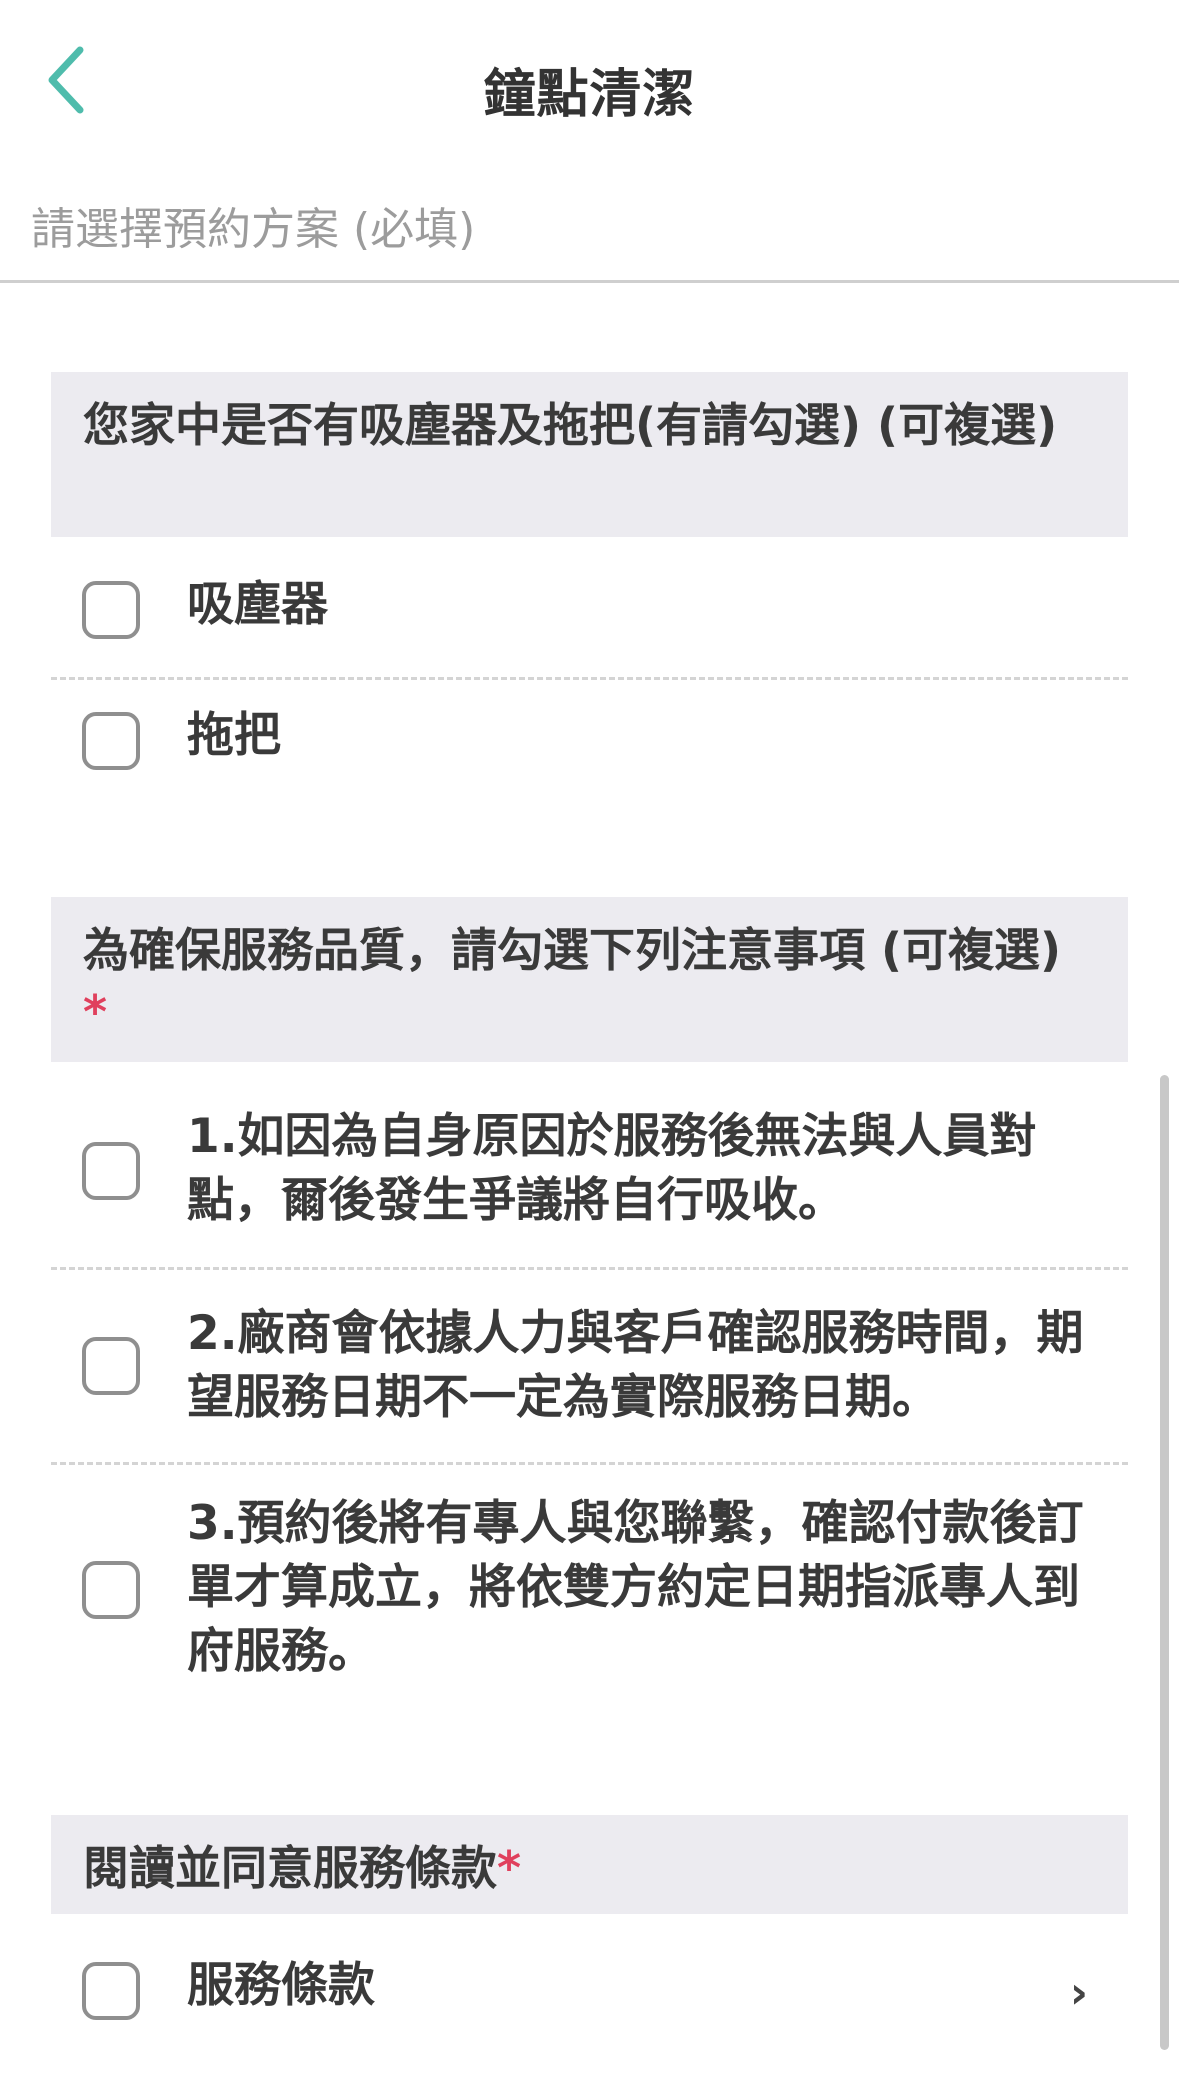 This screenshot has height=2096, width=1179. Describe the element at coordinates (612, 1168) in the screenshot. I see `notice-label: 1.如因為自身原因於服務後無法與人員對點，爾後發生爭議將自行吸收。` at that location.